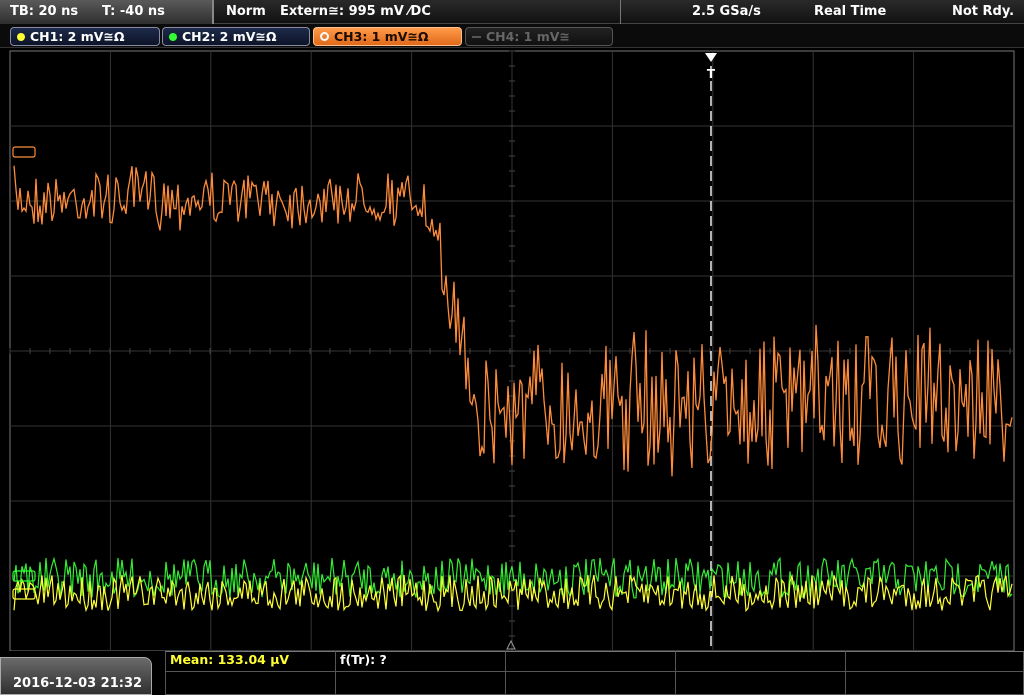  I want to click on channel-3-button: CH3: 1 mV≅Ω, so click(387, 36).